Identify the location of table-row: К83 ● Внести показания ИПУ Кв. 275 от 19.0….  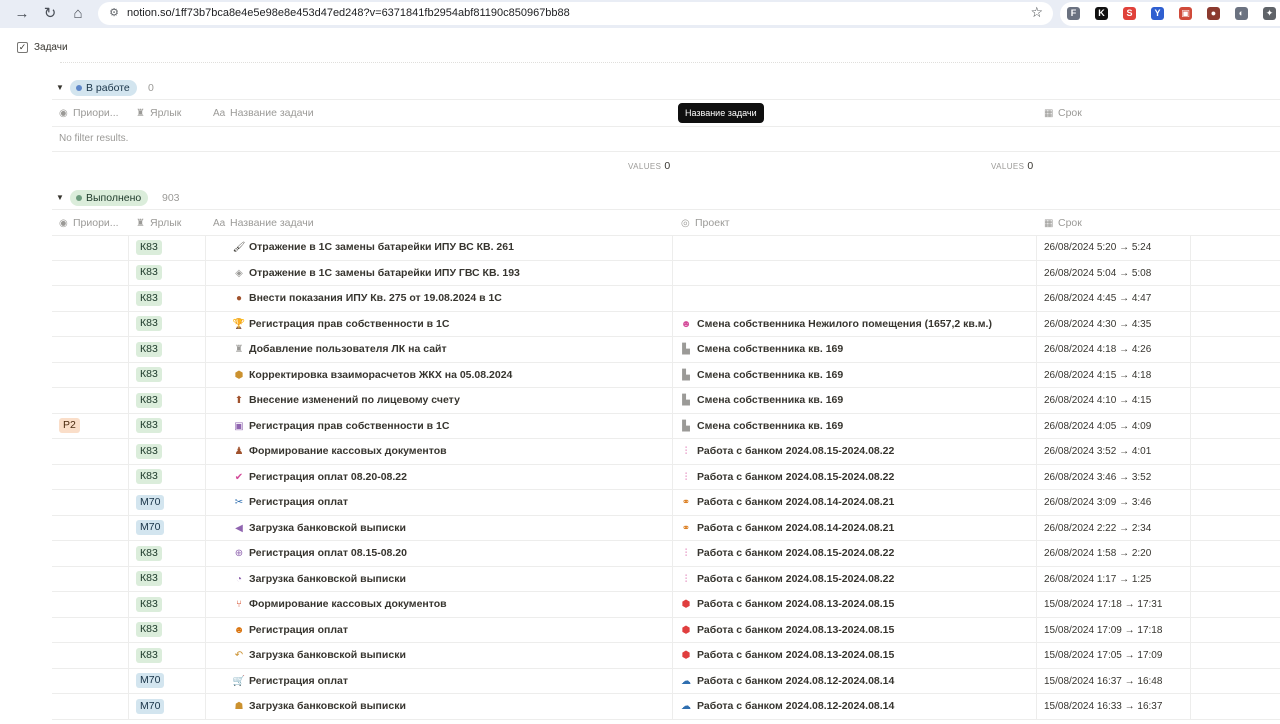
(666, 299).